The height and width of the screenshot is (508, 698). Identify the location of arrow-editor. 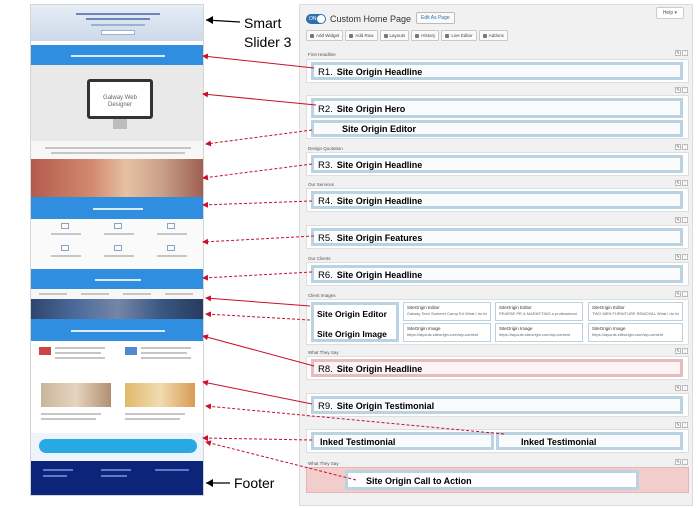
(259, 138).